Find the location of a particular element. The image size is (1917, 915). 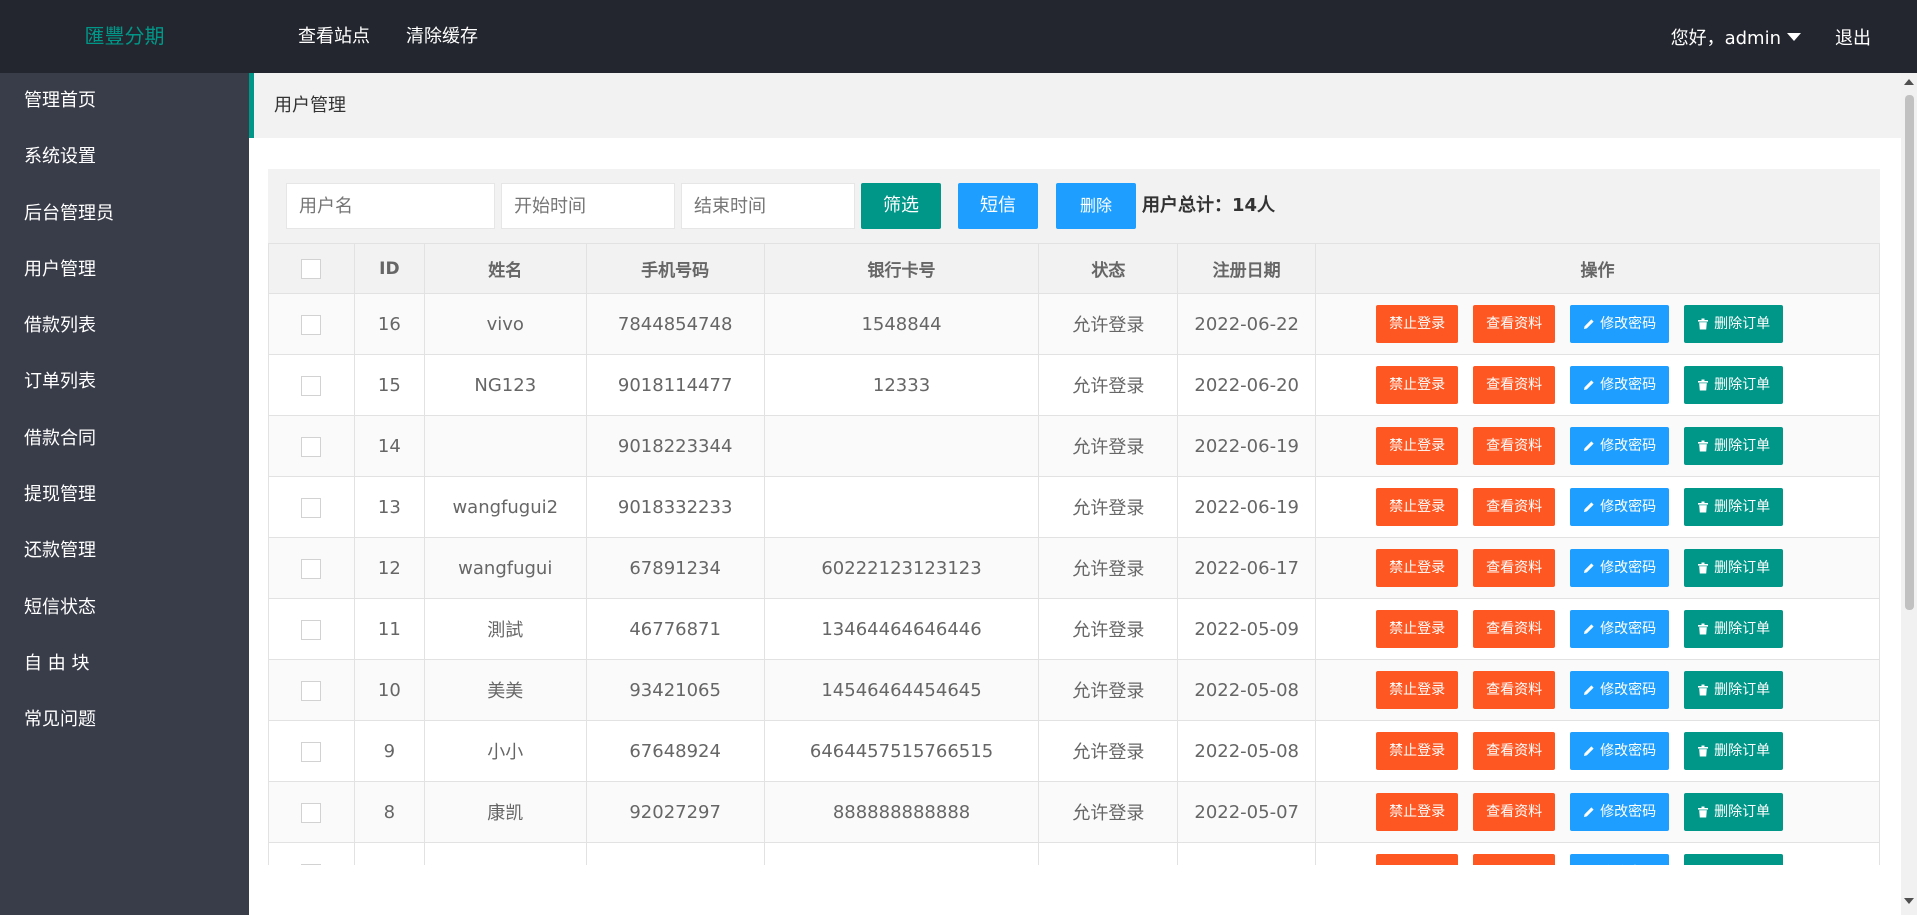

sidebar-item-contracts: 借款合同 is located at coordinates (124, 439).